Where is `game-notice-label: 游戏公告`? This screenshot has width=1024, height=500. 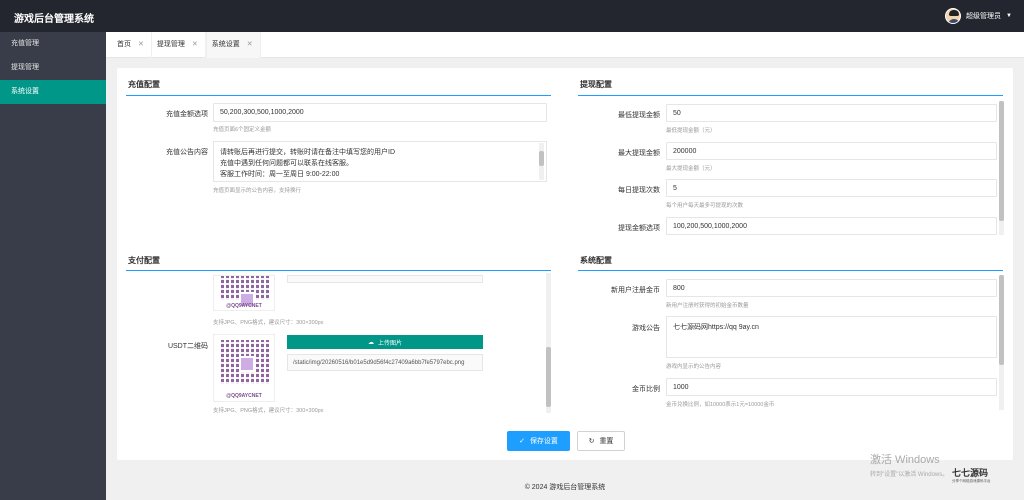
game-notice-label: 游戏公告 is located at coordinates (646, 328).